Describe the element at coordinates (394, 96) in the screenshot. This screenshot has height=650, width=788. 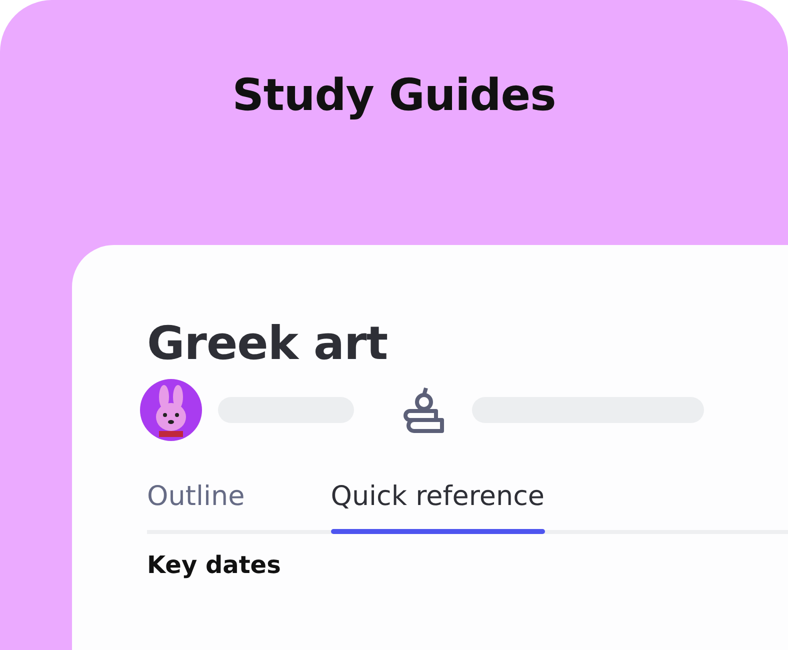
I see `page-title: Study Guides` at that location.